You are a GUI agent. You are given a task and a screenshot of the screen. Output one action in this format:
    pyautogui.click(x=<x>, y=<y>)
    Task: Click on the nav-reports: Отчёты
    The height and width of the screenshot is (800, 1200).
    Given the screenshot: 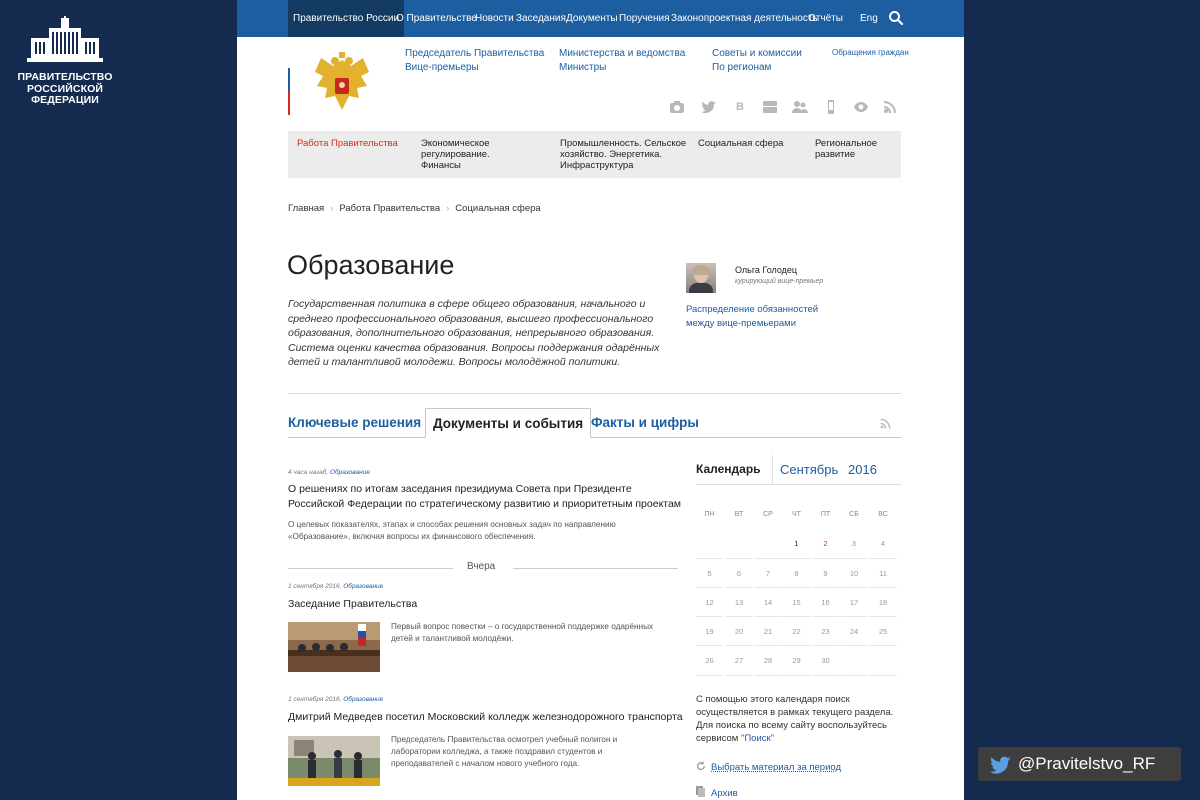 What is the action you would take?
    pyautogui.click(x=825, y=18)
    